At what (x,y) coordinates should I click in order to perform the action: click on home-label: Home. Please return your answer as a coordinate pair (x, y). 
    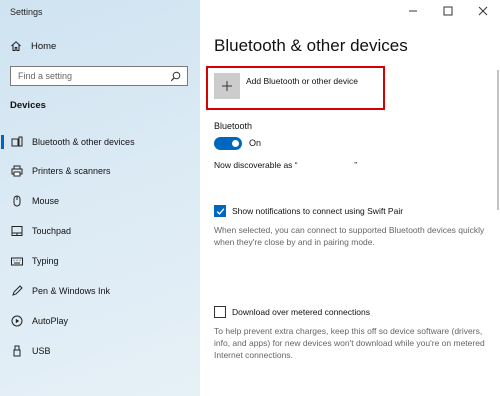
    Looking at the image, I should click on (44, 46).